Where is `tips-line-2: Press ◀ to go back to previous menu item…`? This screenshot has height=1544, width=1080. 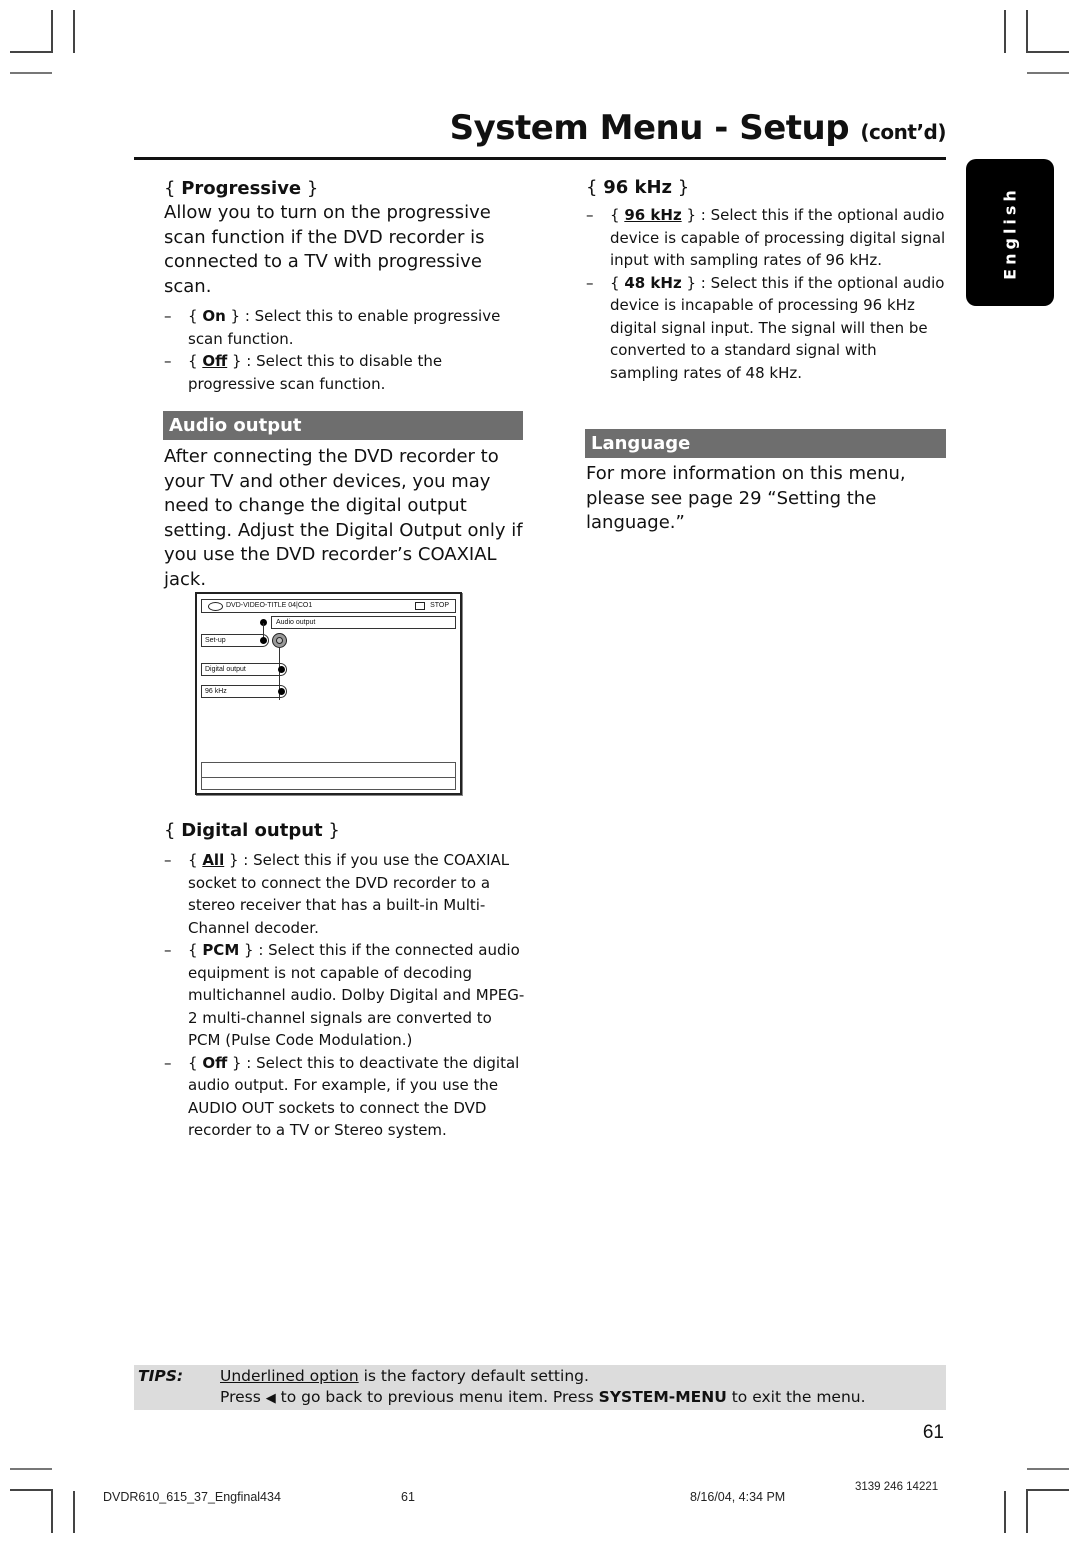
tips-line-2: Press ◀ to go back to previous menu item… is located at coordinates (543, 1397).